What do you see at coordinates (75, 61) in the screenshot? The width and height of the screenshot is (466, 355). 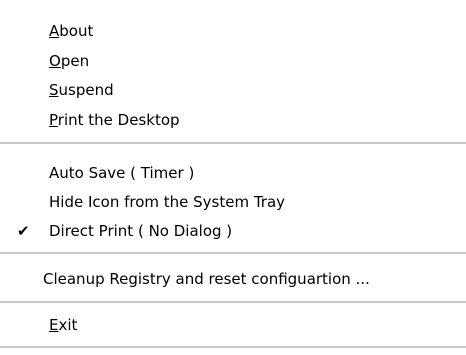 I see `label-text: pen` at bounding box center [75, 61].